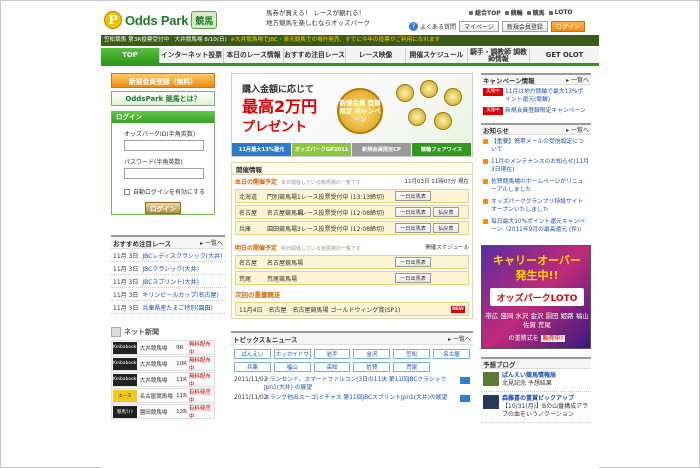  What do you see at coordinates (163, 80) in the screenshot?
I see `register-free-button: 新規会員登録（無料）` at bounding box center [163, 80].